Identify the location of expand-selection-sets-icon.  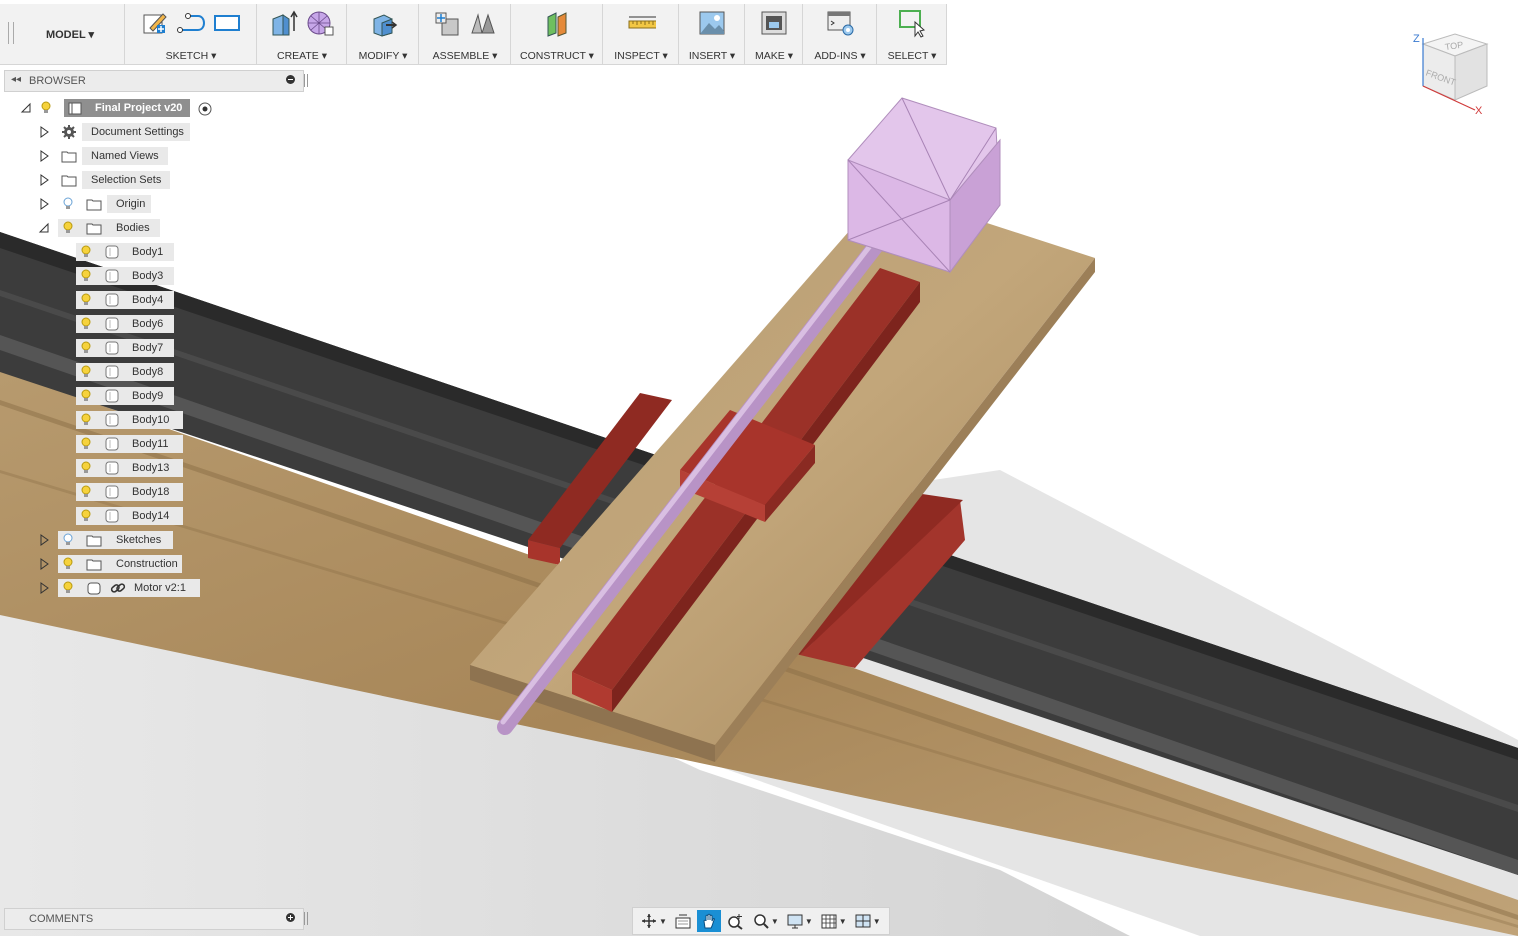
(44, 180).